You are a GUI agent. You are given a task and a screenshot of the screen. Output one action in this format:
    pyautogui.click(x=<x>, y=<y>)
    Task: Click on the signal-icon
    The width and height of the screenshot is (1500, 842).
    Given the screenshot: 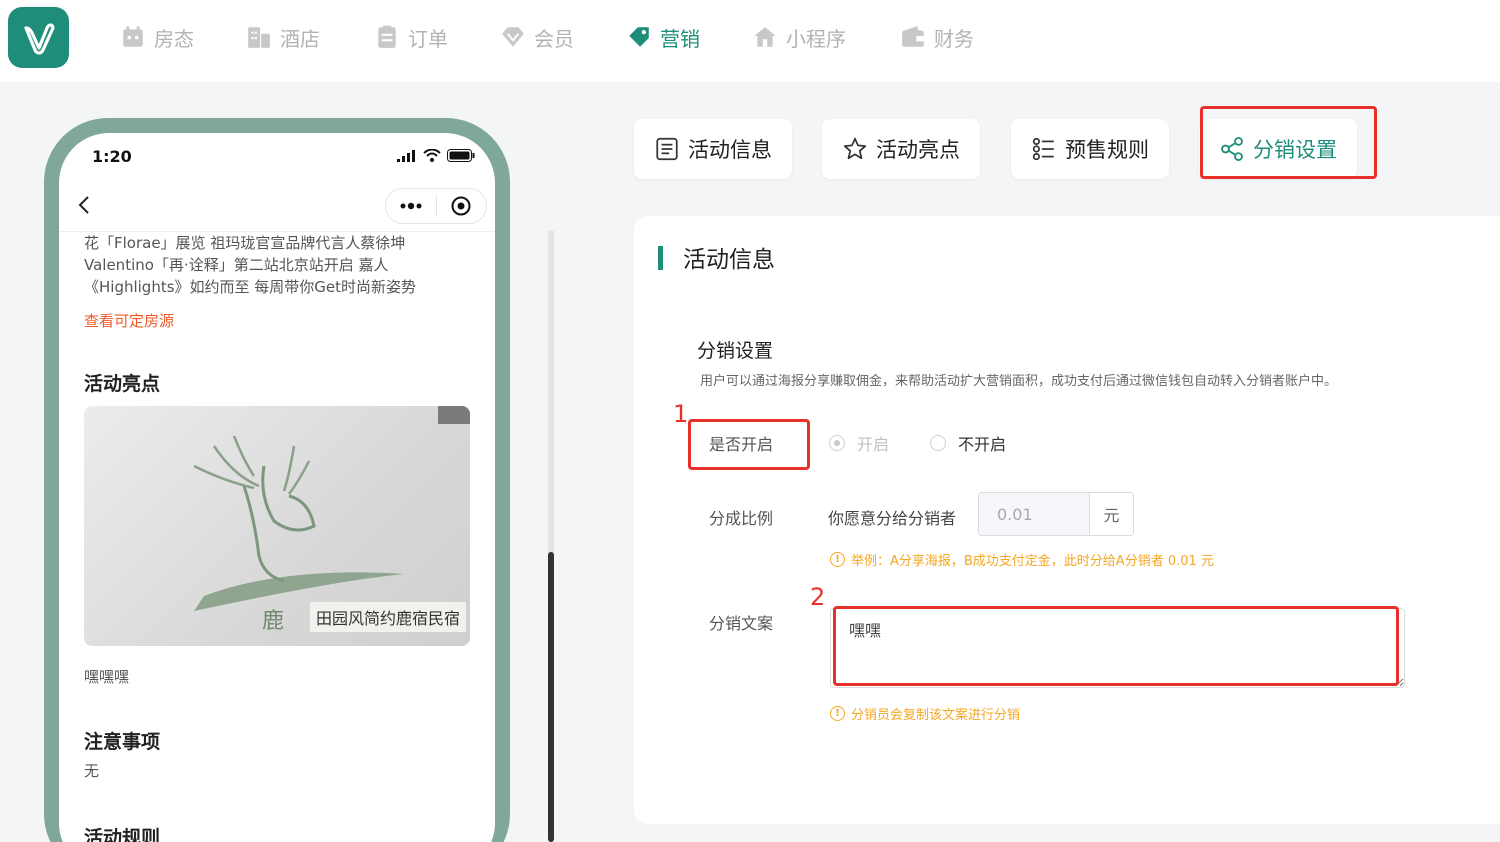 What is the action you would take?
    pyautogui.click(x=406, y=155)
    